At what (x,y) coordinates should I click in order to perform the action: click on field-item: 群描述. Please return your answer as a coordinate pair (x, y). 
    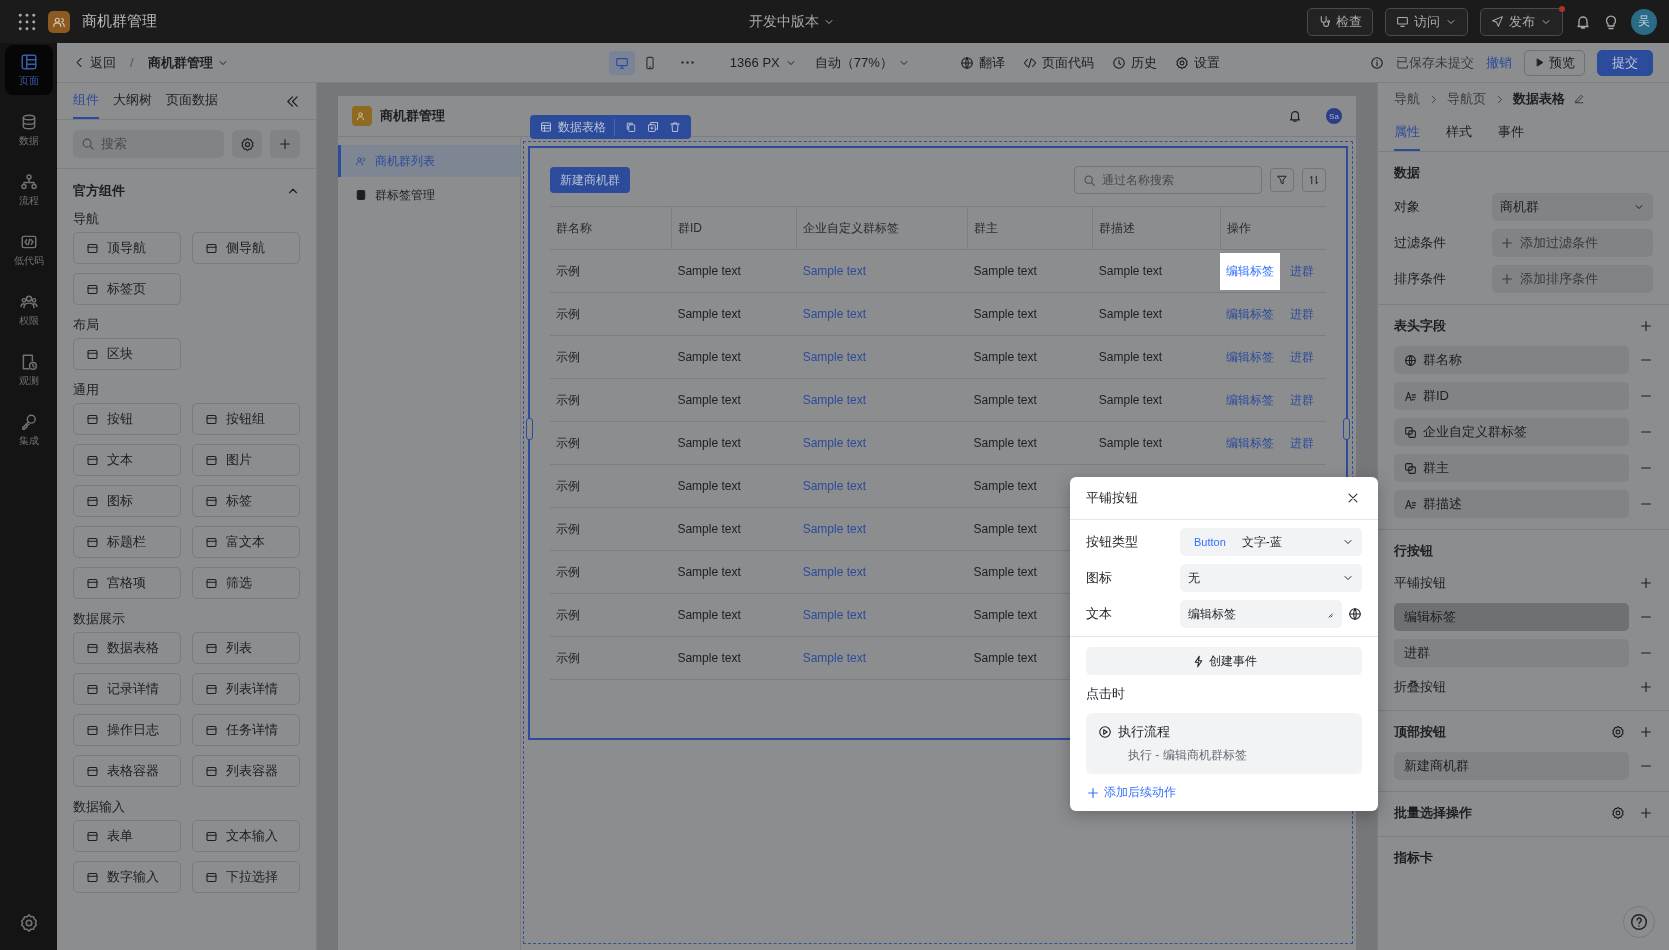
    Looking at the image, I should click on (1511, 504).